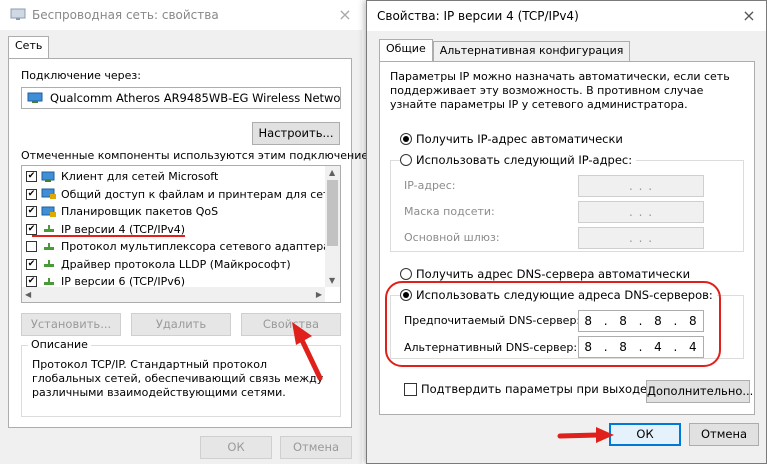 Image resolution: width=767 pixels, height=464 pixels. What do you see at coordinates (449, 211) in the screenshot?
I see `subnet-mask-label: Маска подсети:` at bounding box center [449, 211].